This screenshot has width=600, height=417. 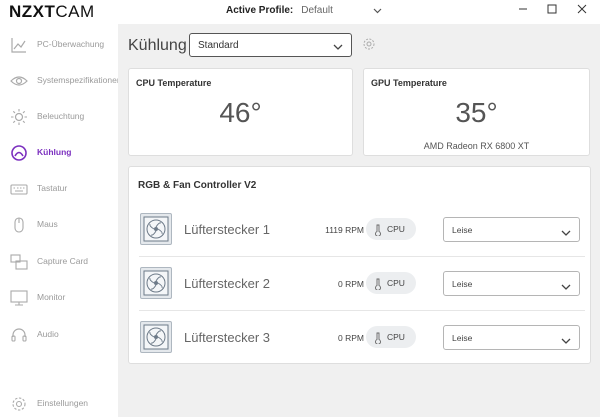 What do you see at coordinates (52, 11) in the screenshot?
I see `nzxt-cam-logo: NZXTCAM` at bounding box center [52, 11].